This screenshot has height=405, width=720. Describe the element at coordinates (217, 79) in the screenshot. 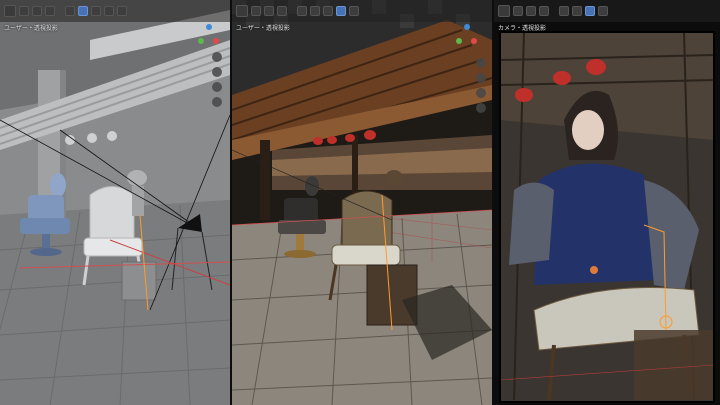

I see `viewport-left-nav` at that location.